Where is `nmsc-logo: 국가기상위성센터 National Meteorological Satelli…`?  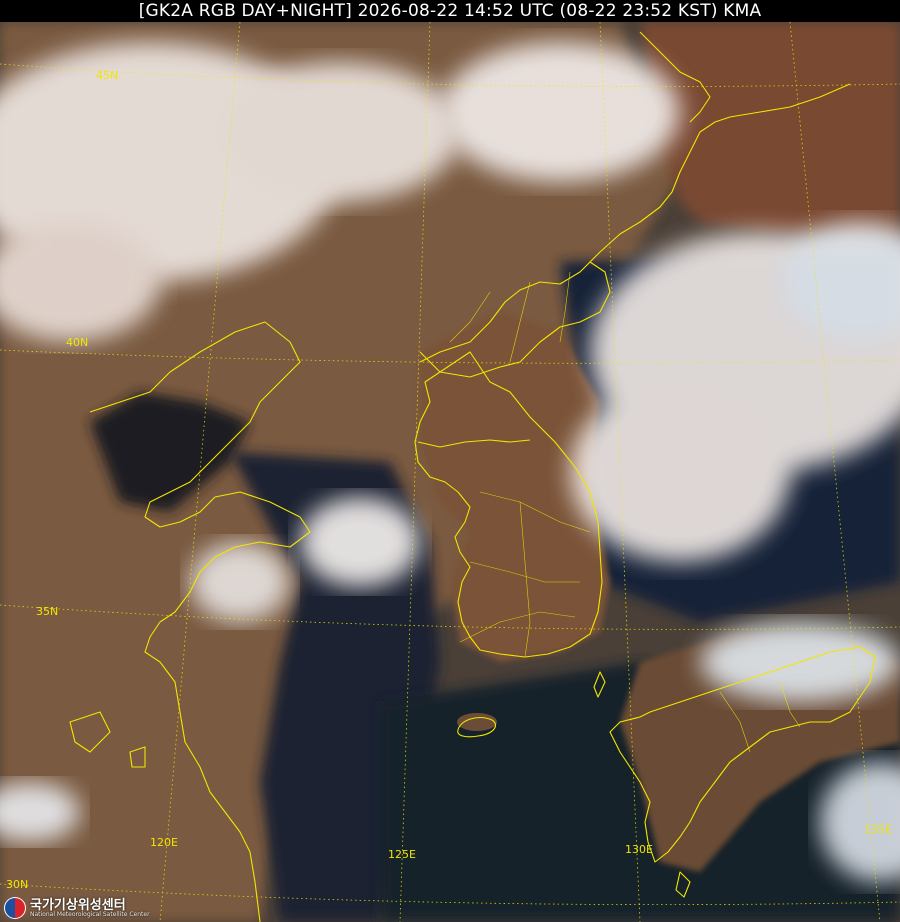 nmsc-logo: 국가기상위성센터 National Meteorological Satelli… is located at coordinates (77, 908).